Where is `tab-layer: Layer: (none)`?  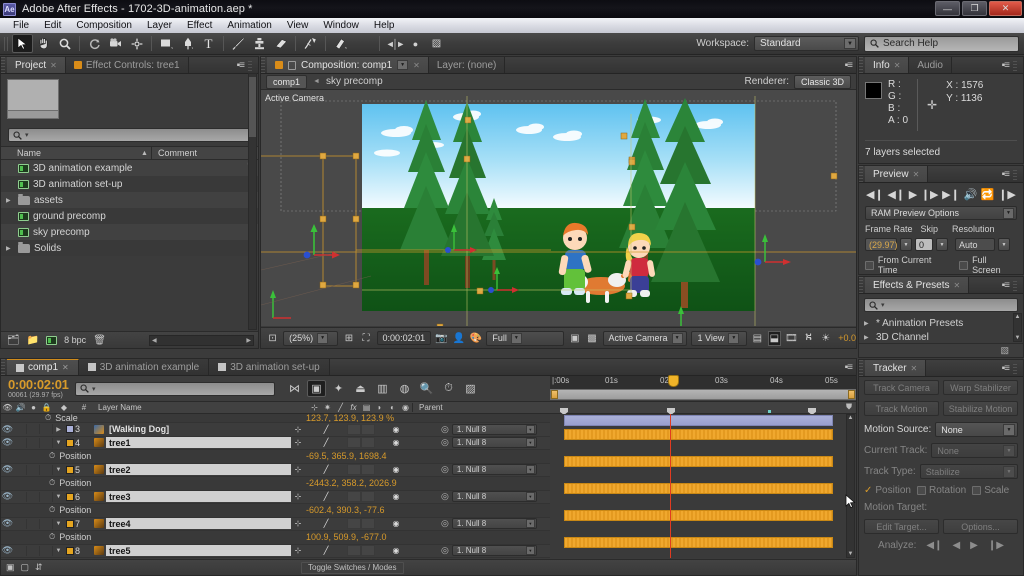 tab-layer: Layer: (none) is located at coordinates (467, 65).